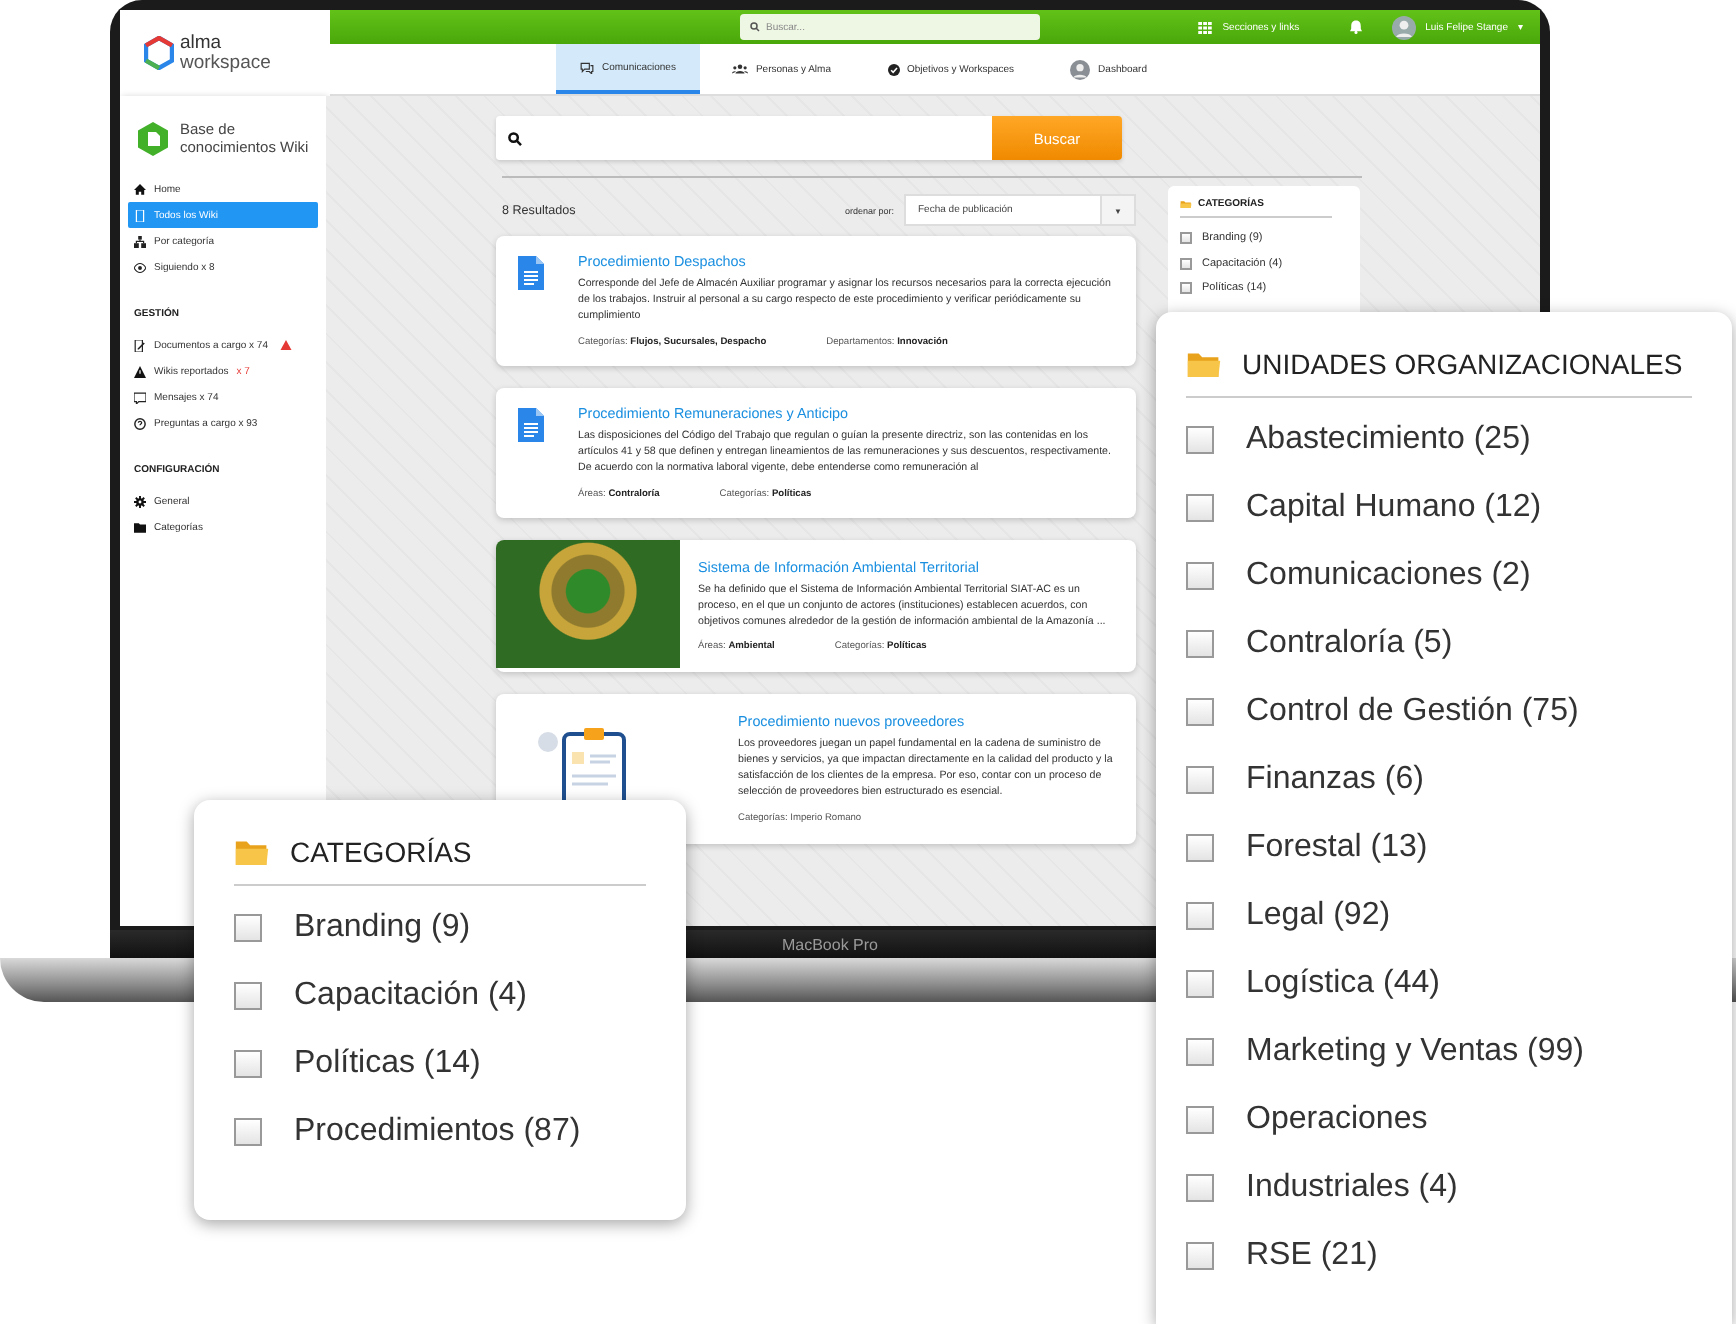 This screenshot has height=1324, width=1736. I want to click on filter-option: Logística (44), so click(1343, 984).